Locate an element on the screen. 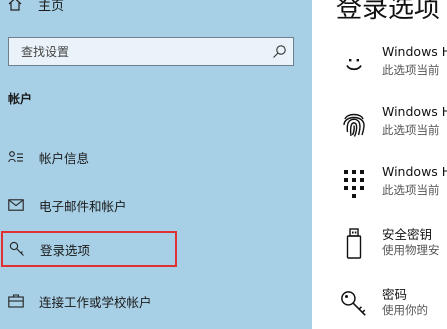 This screenshot has width=447, height=329. option-password: 密码 使用你的 is located at coordinates (379, 305).